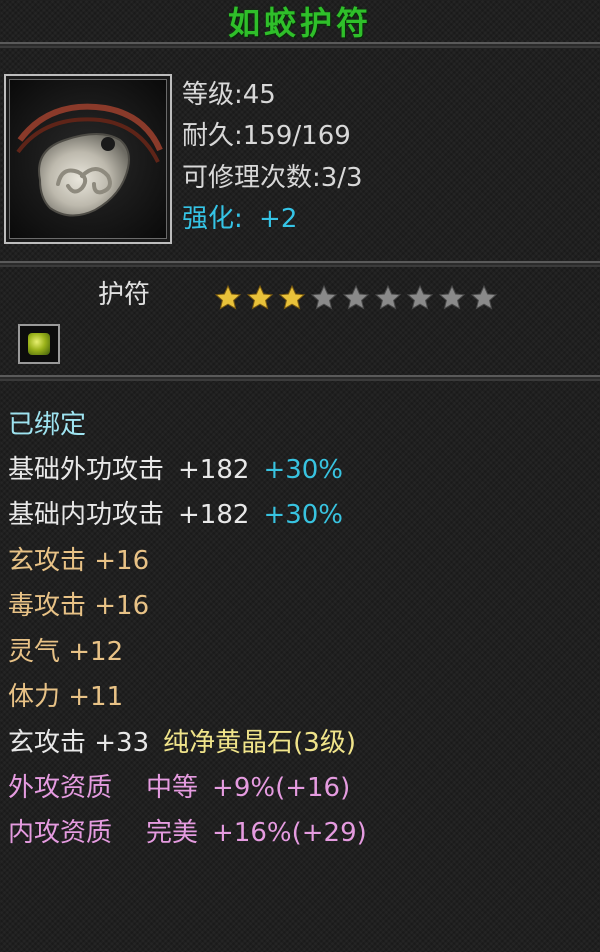 This screenshot has width=600, height=952. I want to click on xuan-attack-line: 玄攻击 +16, so click(79, 561).